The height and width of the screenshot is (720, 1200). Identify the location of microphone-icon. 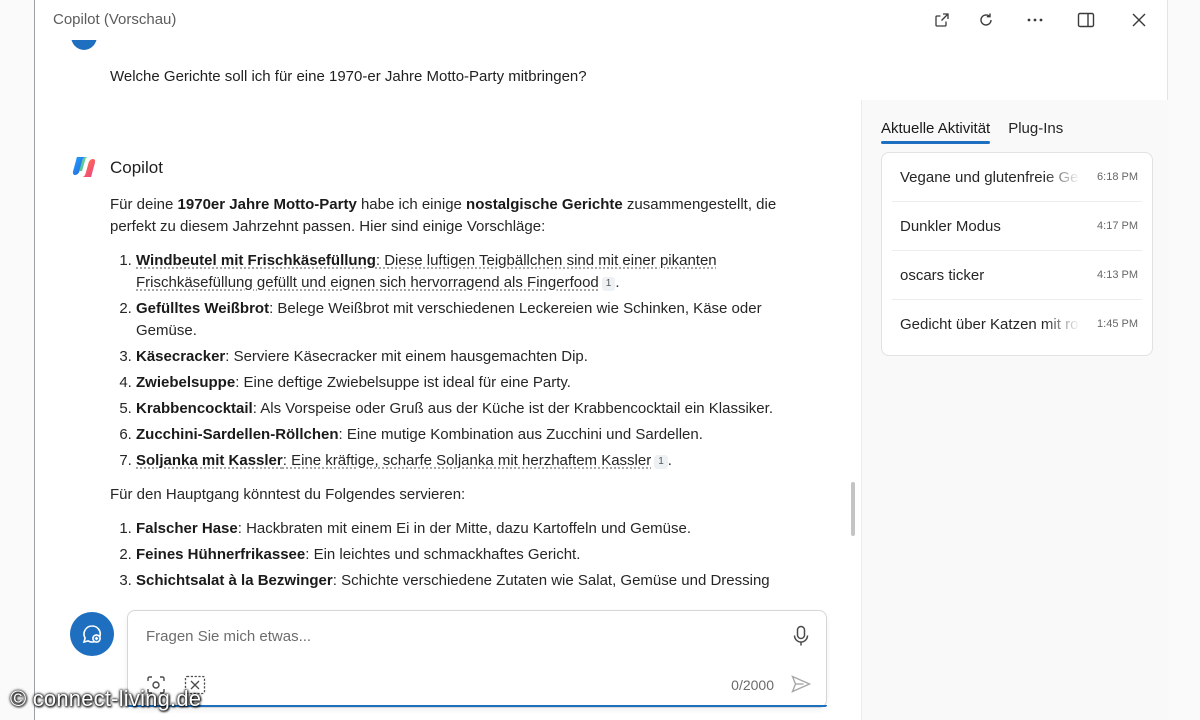
(801, 638).